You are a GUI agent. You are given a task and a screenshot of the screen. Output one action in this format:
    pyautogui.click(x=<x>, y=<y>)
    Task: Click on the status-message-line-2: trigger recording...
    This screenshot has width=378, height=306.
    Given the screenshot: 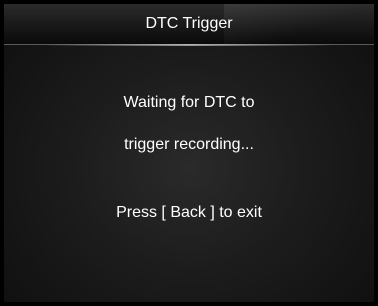 What is the action you would take?
    pyautogui.click(x=189, y=144)
    